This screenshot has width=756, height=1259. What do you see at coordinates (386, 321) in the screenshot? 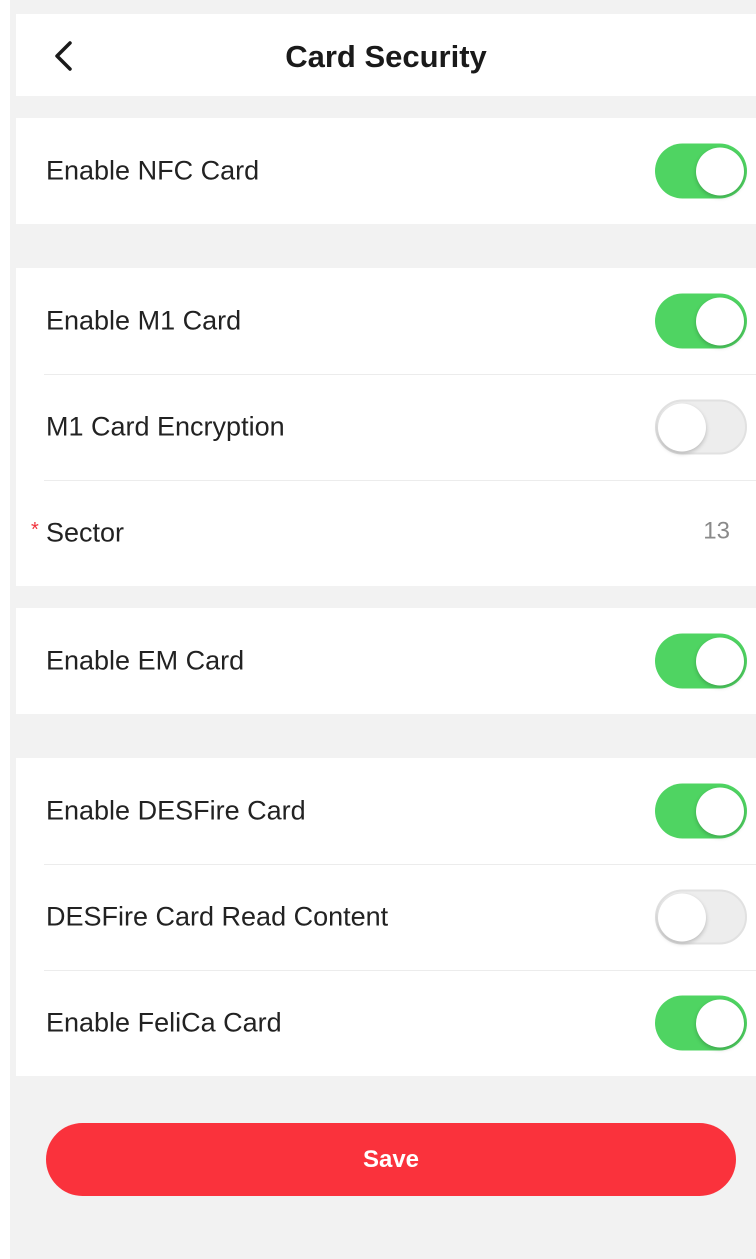
I see `row-enable-m1-card: Enable M1 Card` at bounding box center [386, 321].